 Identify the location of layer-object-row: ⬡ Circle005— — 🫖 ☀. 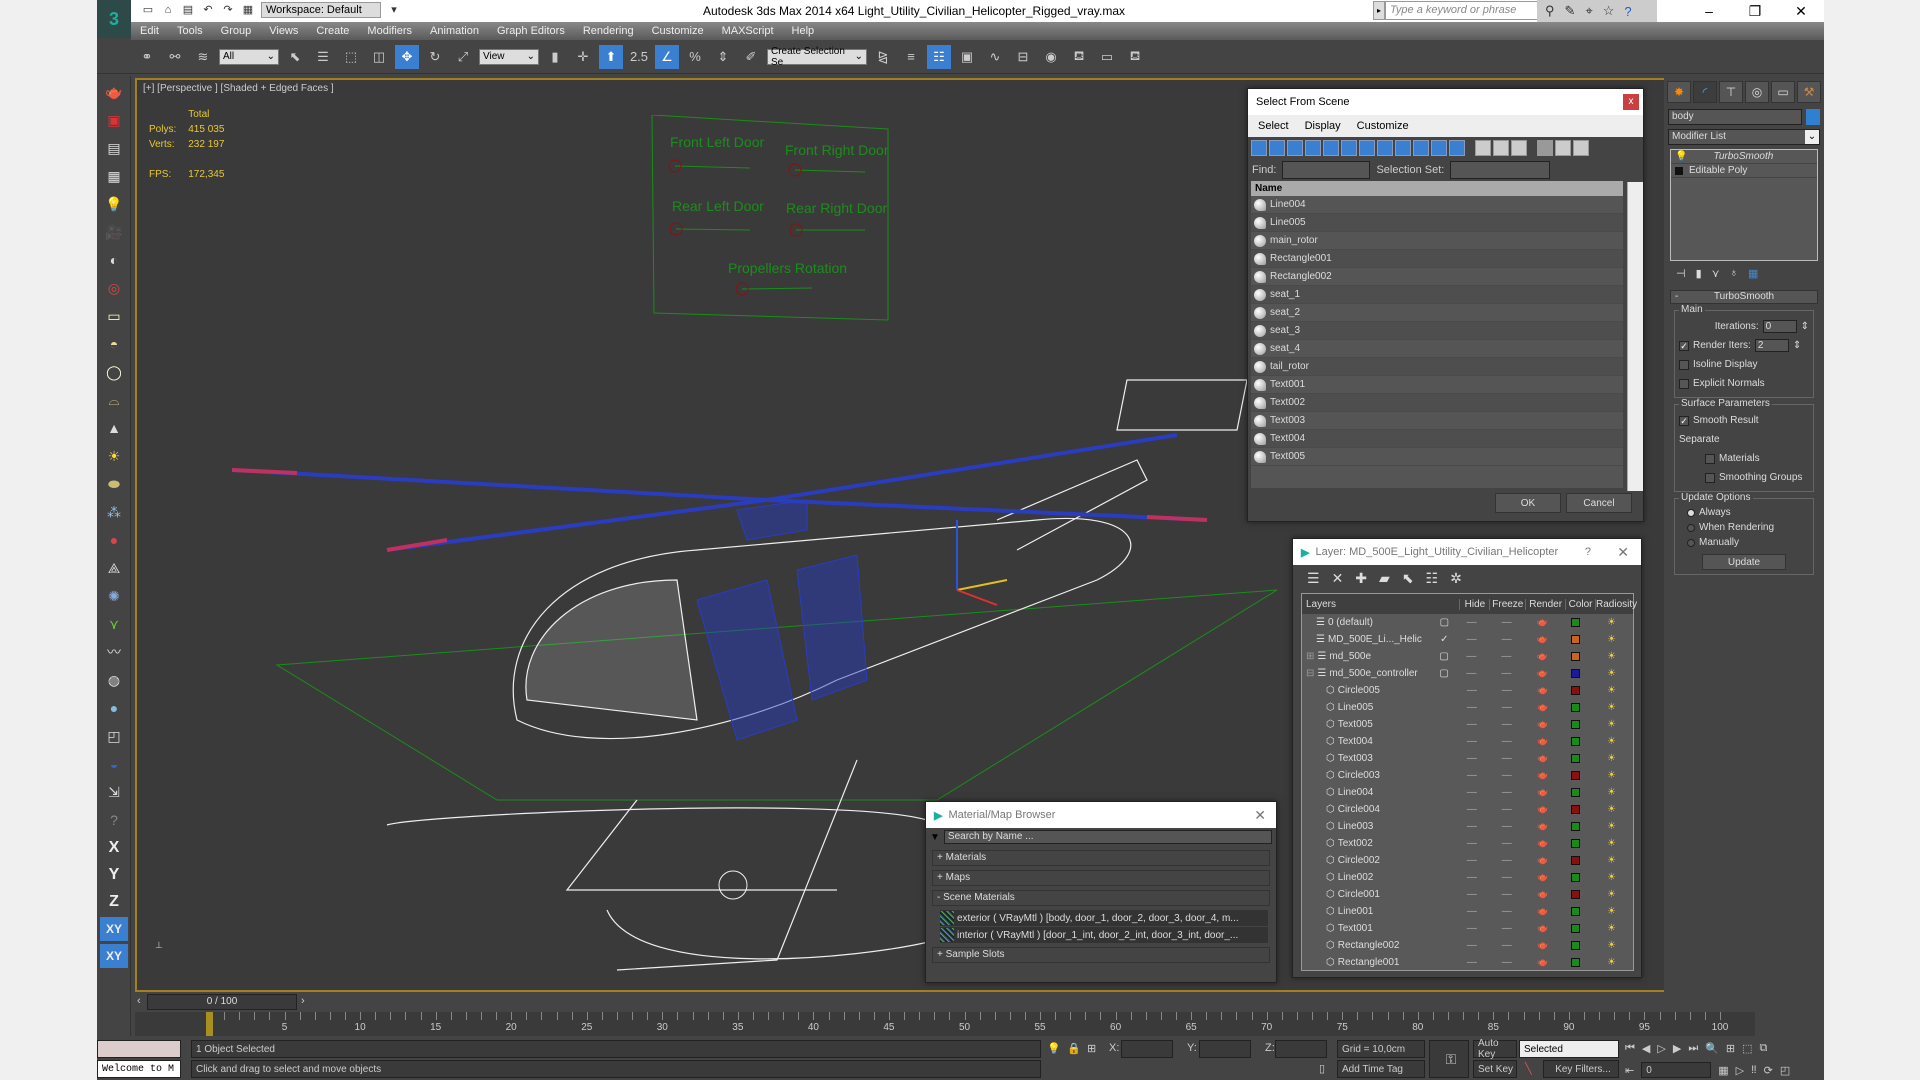
(1467, 690).